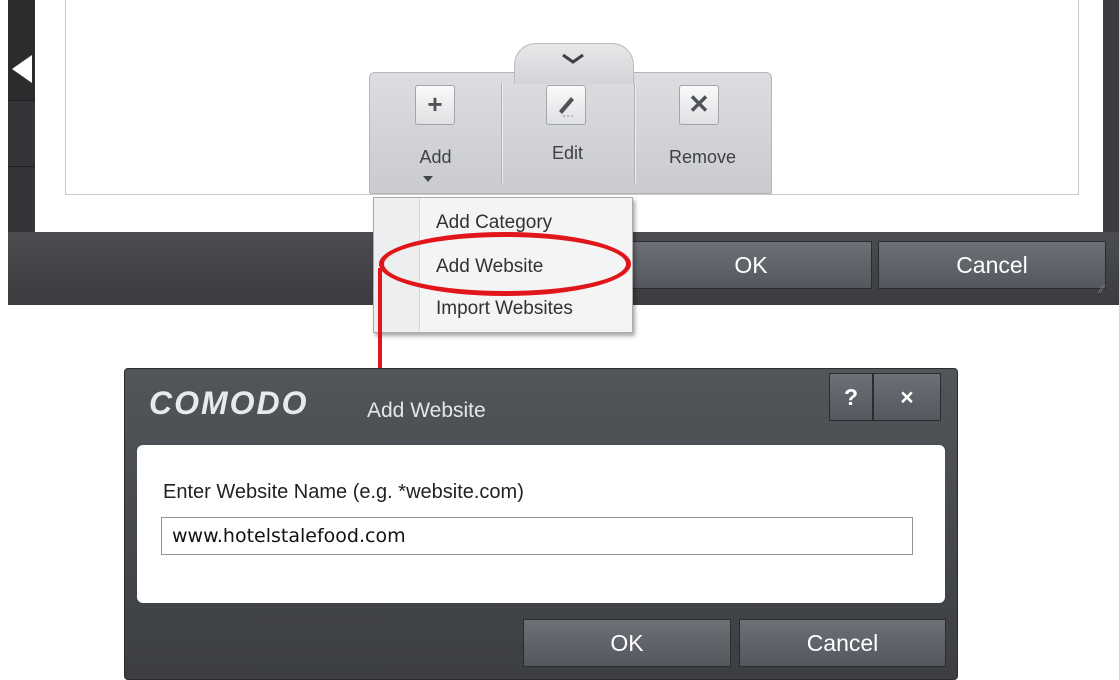  What do you see at coordinates (627, 643) in the screenshot?
I see `dialog-ok-button: OK` at bounding box center [627, 643].